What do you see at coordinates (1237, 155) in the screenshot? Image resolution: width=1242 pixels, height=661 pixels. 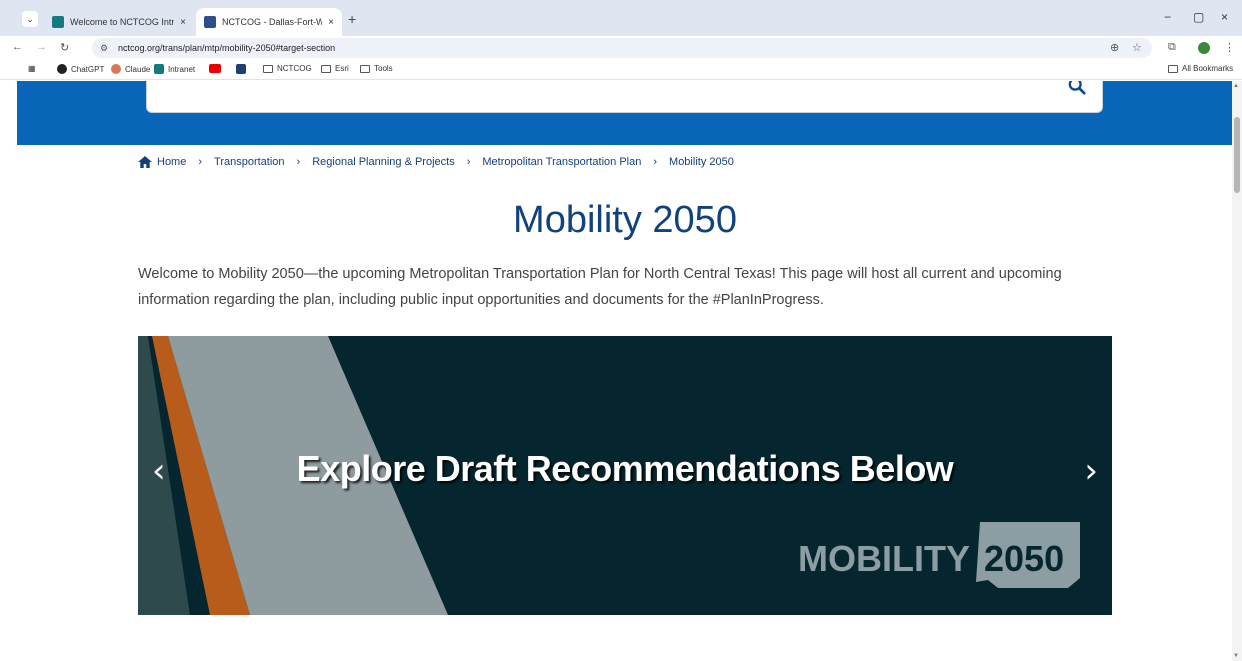 I see `scrollbar-thumb` at bounding box center [1237, 155].